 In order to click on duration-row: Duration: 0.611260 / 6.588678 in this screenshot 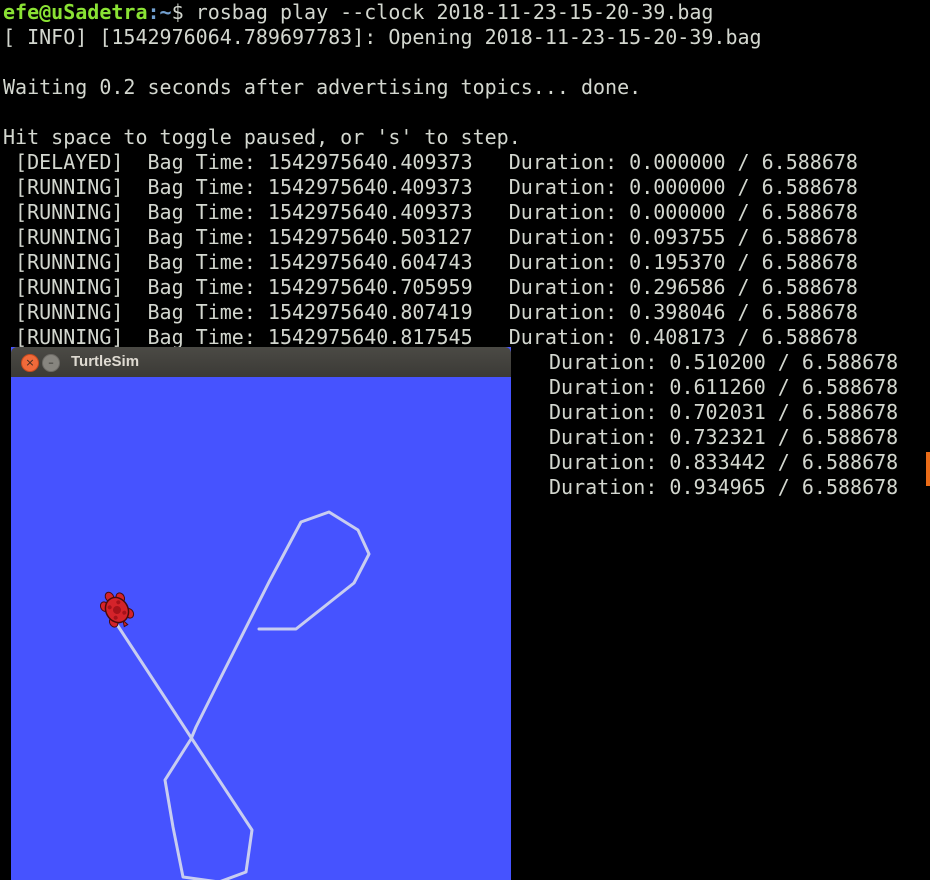, I will do `click(724, 387)`.